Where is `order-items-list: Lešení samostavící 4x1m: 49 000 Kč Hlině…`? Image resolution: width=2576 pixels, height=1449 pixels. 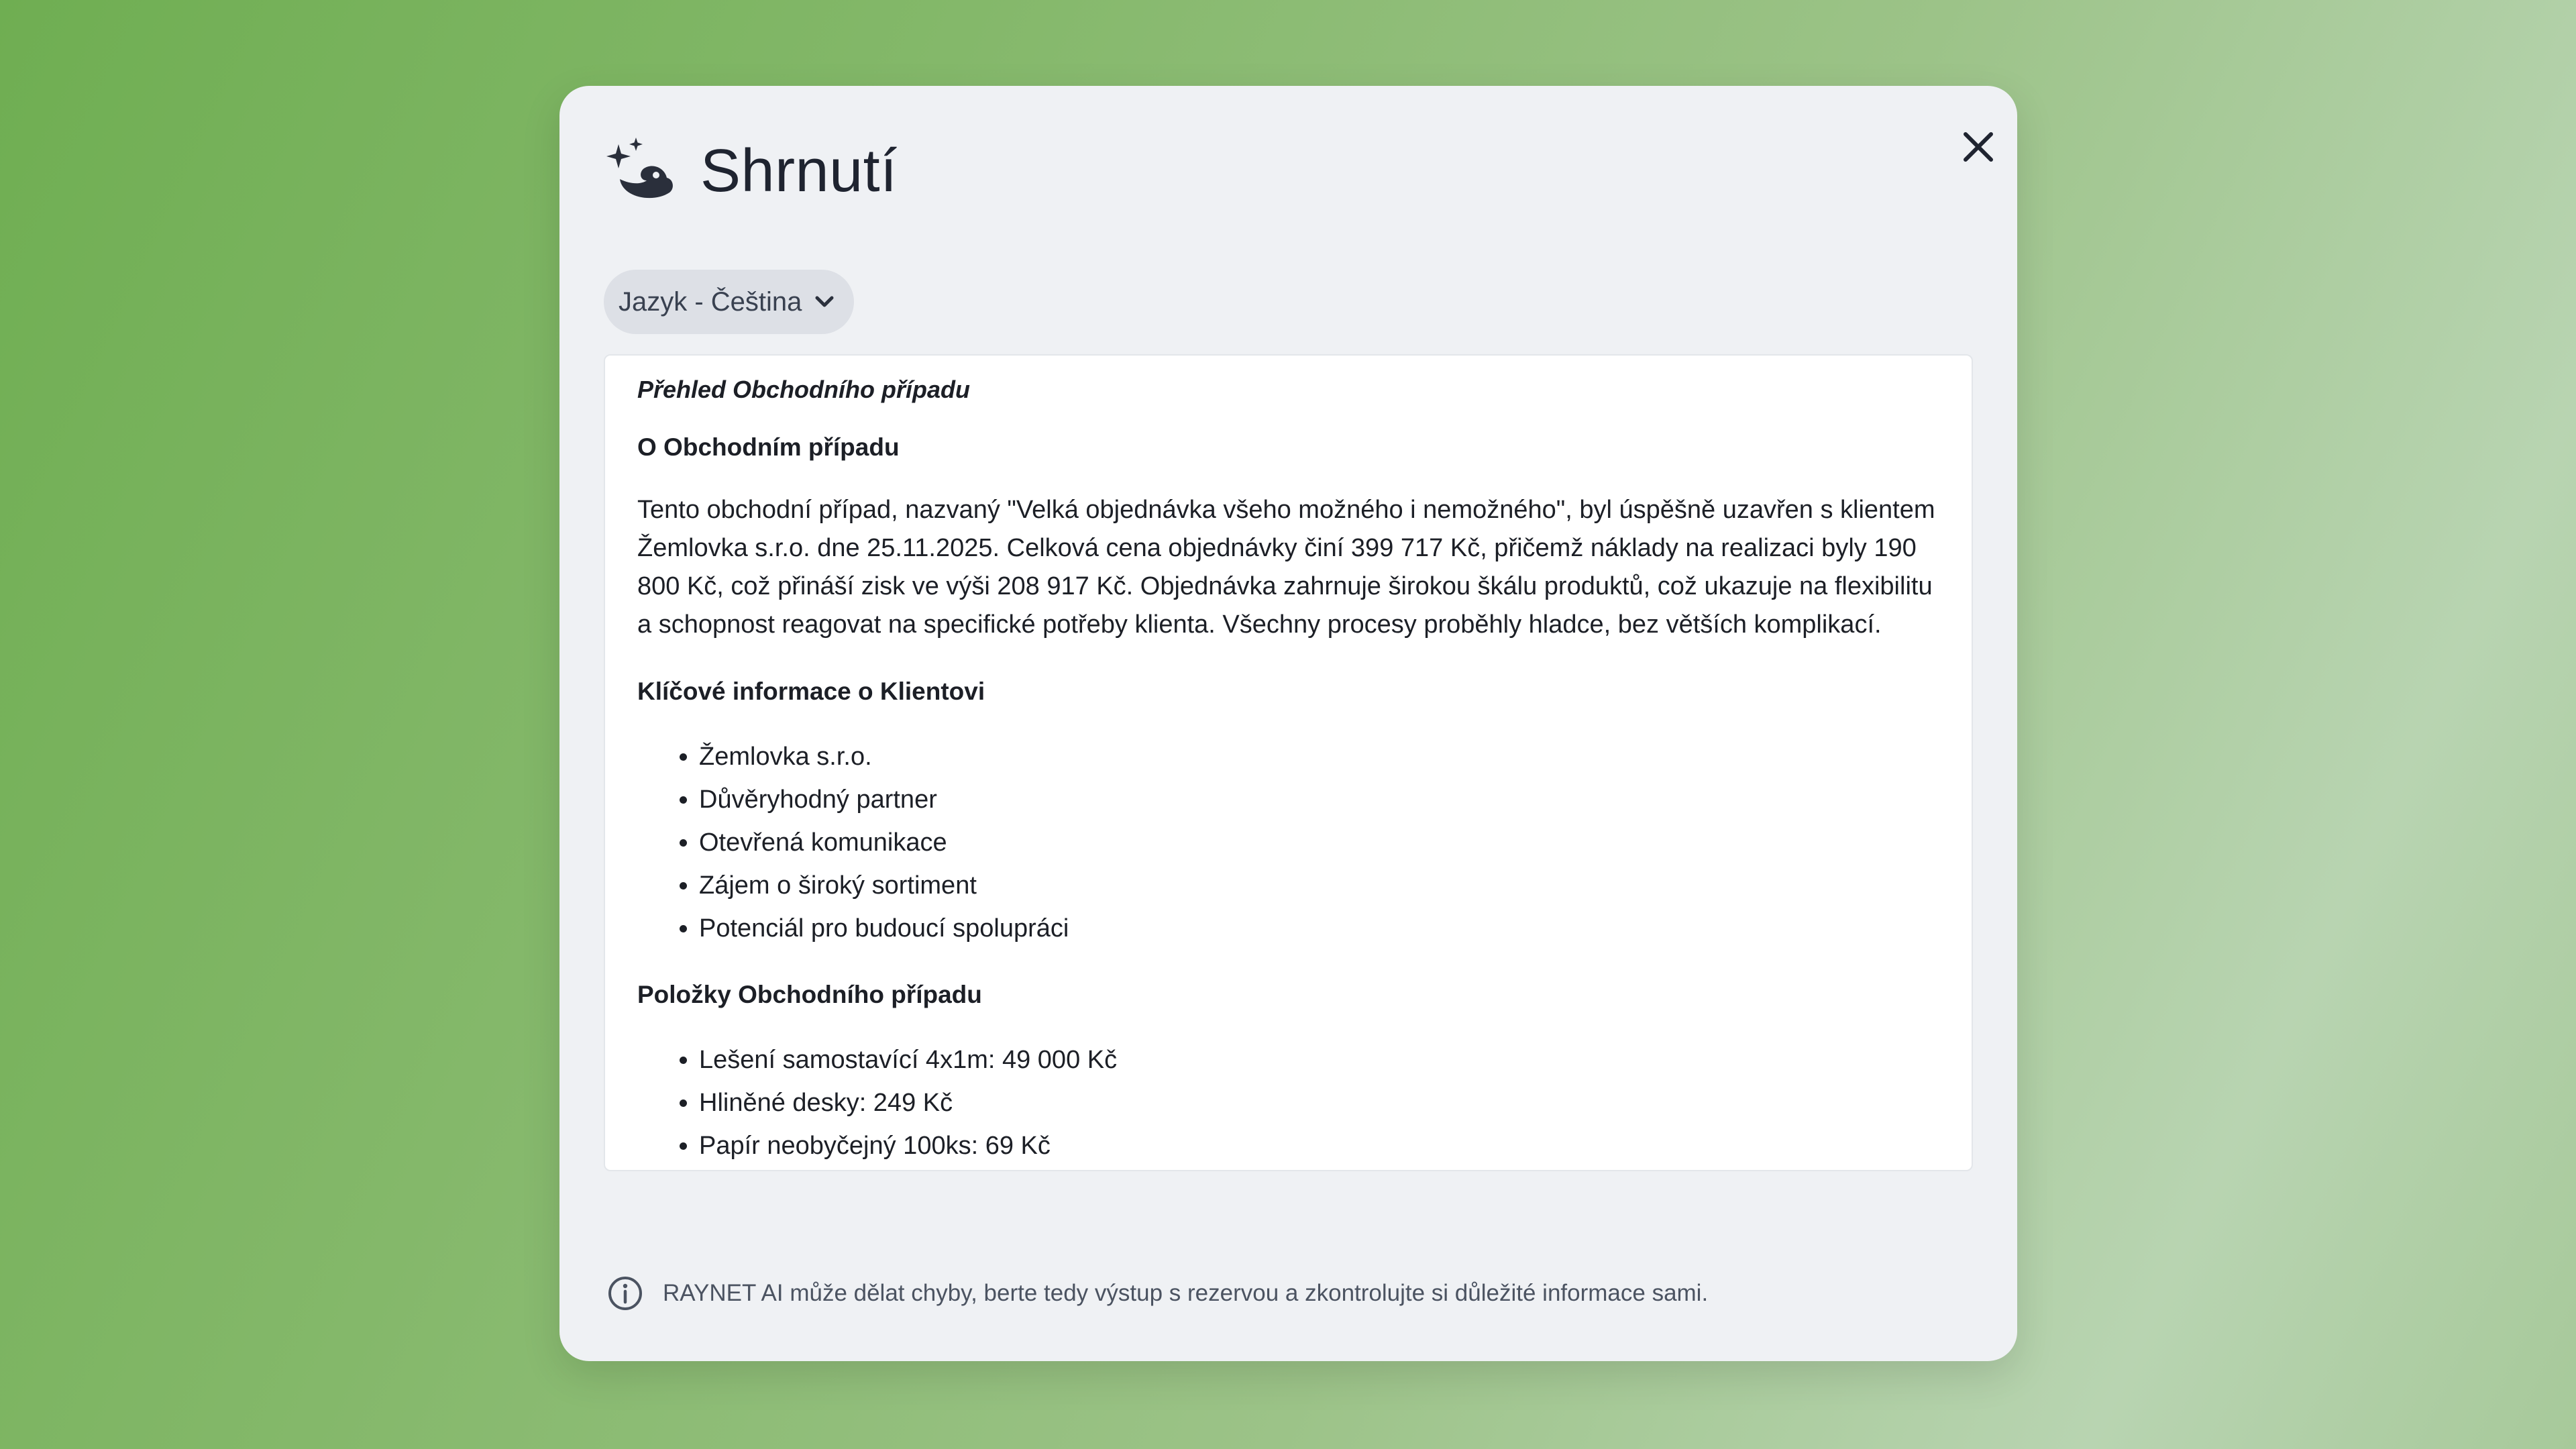 order-items-list: Lešení samostavící 4x1m: 49 000 Kč Hlině… is located at coordinates (1288, 1102).